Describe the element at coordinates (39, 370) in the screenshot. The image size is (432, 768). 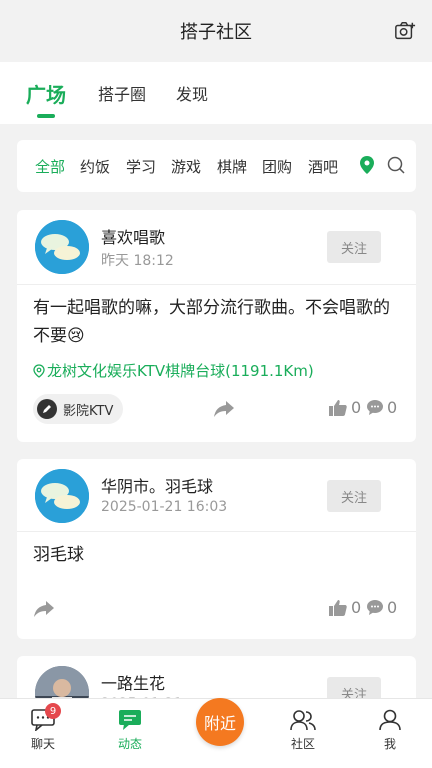
I see `location-outline-icon` at that location.